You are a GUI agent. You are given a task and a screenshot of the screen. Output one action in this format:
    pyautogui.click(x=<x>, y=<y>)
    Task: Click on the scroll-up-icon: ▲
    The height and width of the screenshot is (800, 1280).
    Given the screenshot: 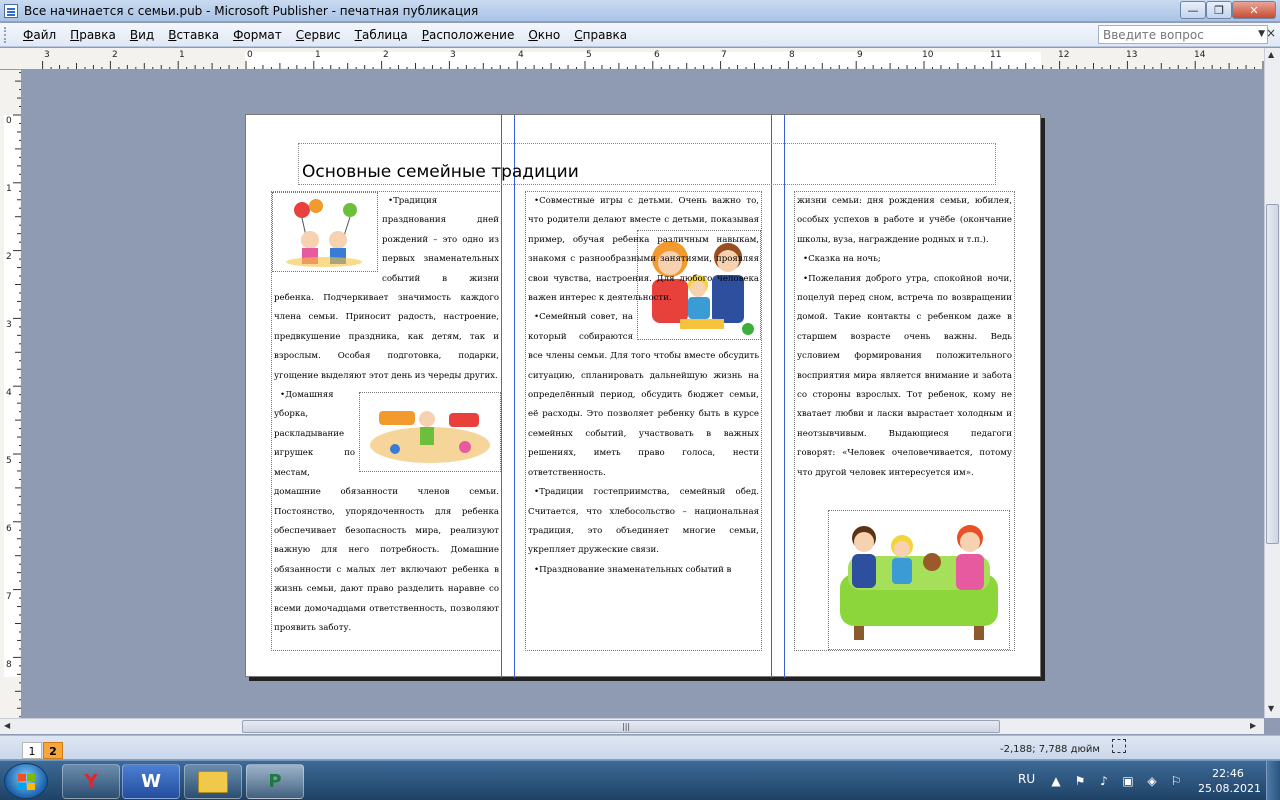 What is the action you would take?
    pyautogui.click(x=1271, y=54)
    